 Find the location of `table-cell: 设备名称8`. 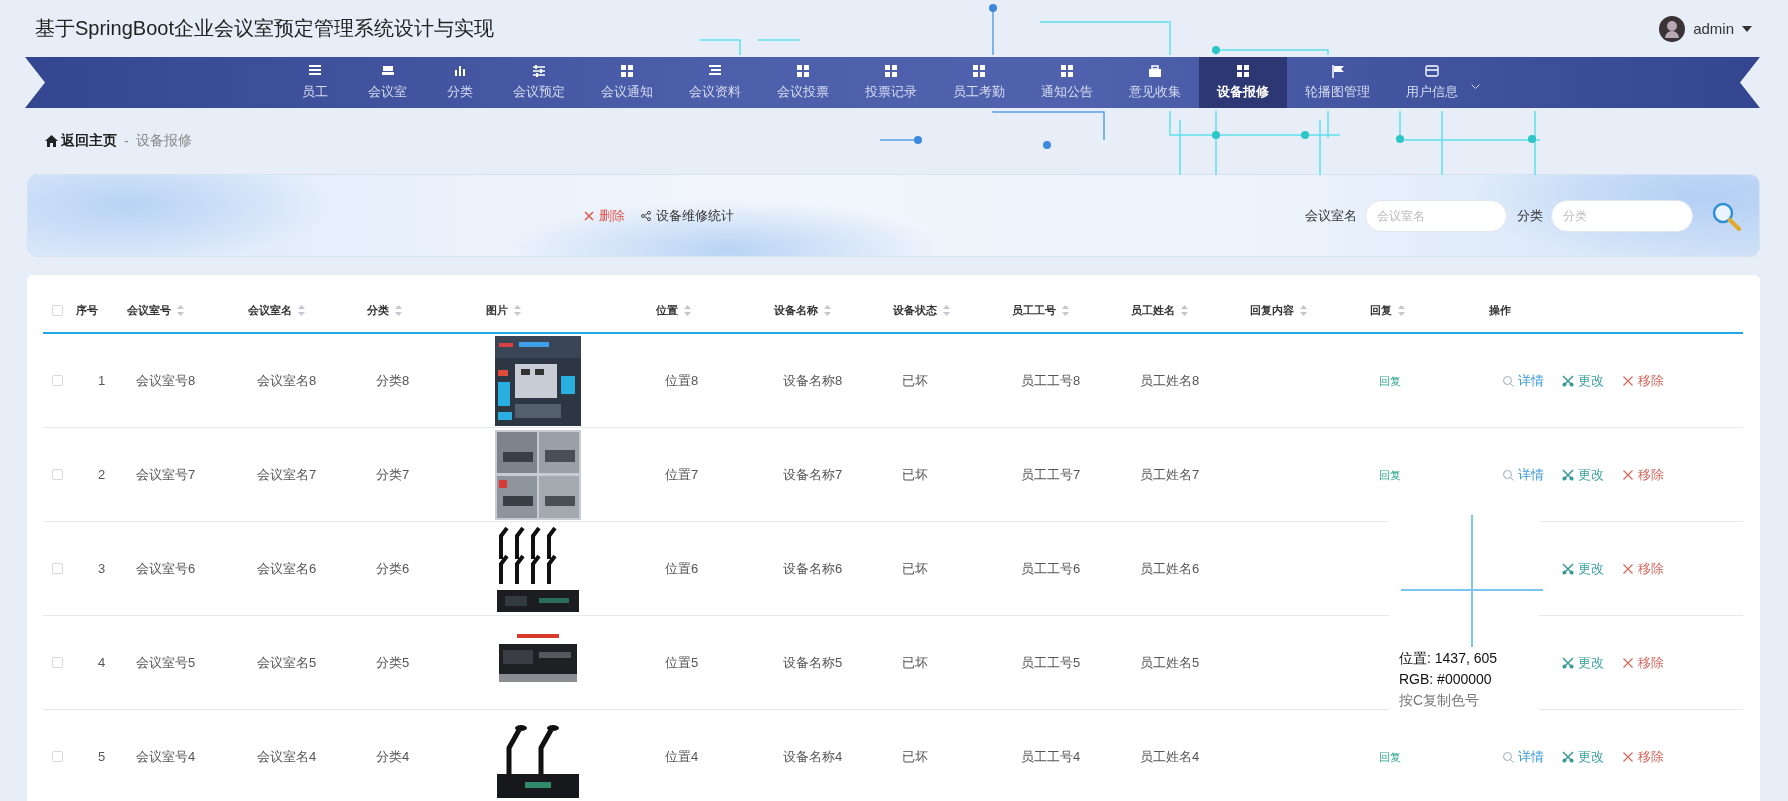

table-cell: 设备名称8 is located at coordinates (813, 380).